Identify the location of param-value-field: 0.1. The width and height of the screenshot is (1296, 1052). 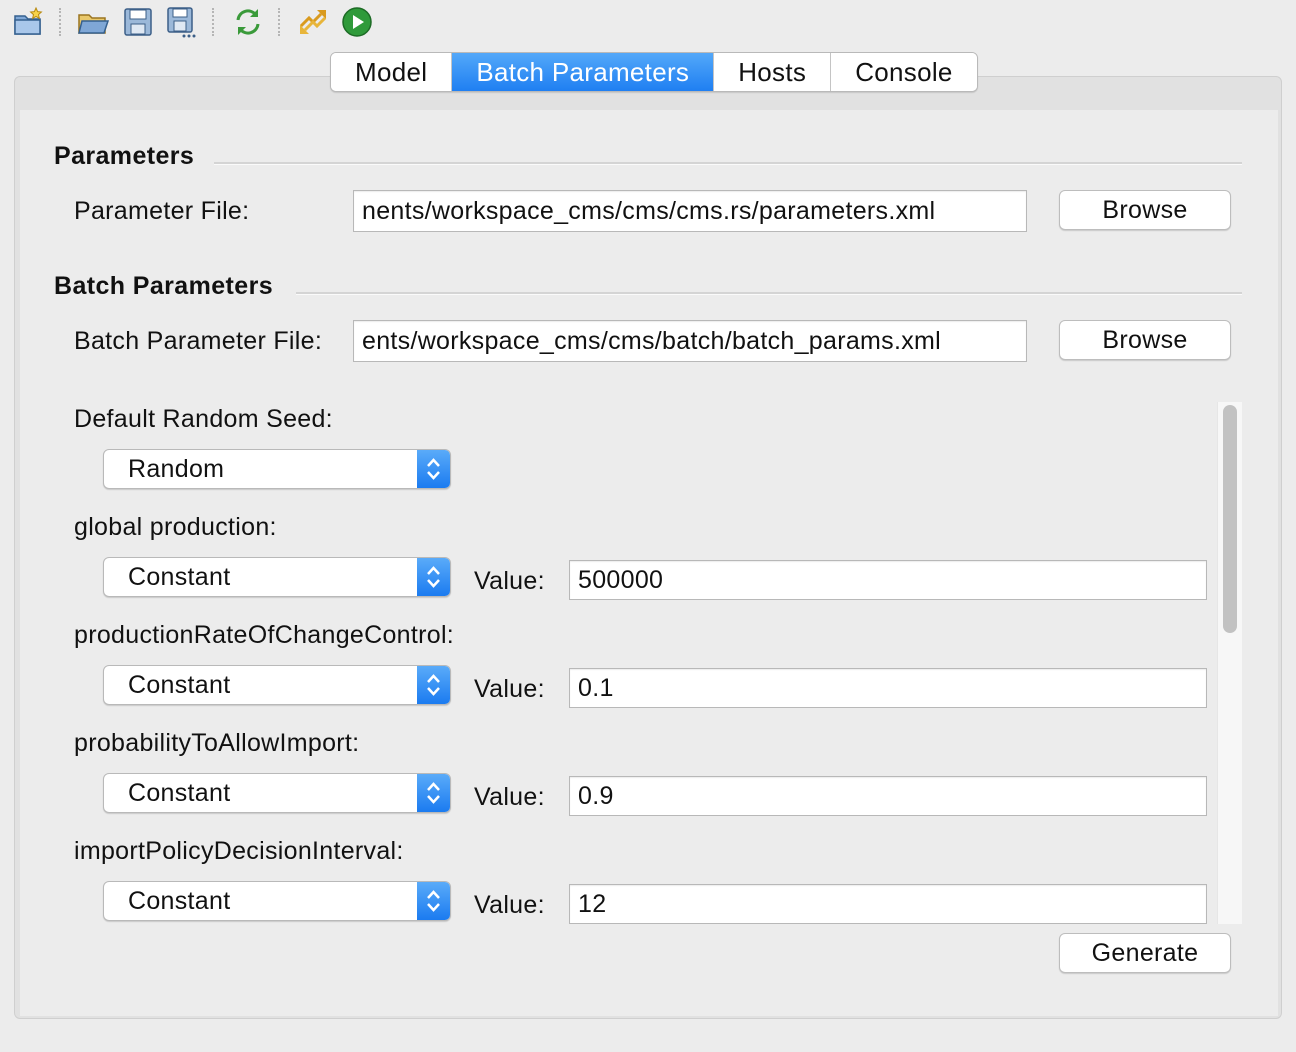
(888, 688).